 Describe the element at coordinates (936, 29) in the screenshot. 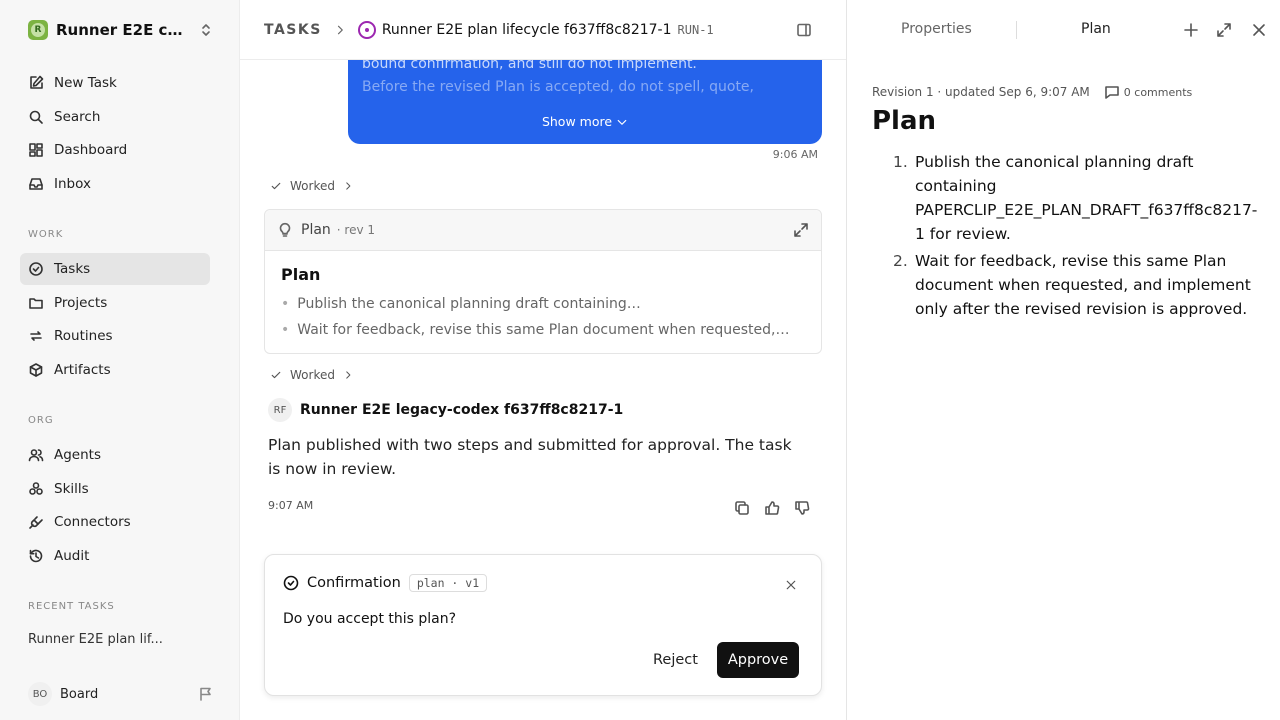

I see `tab-properties: Properties` at that location.